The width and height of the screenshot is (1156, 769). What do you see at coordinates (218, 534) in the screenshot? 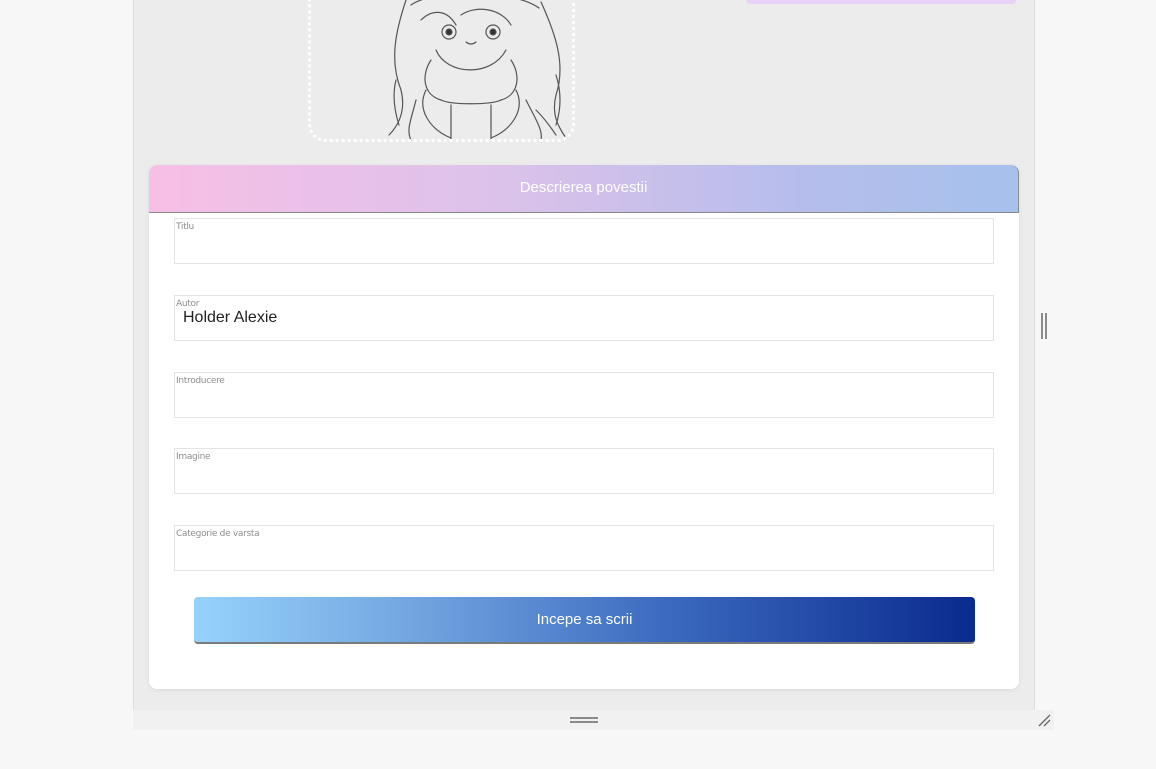
I see `age-category-field-label: Categorie de varsta` at bounding box center [218, 534].